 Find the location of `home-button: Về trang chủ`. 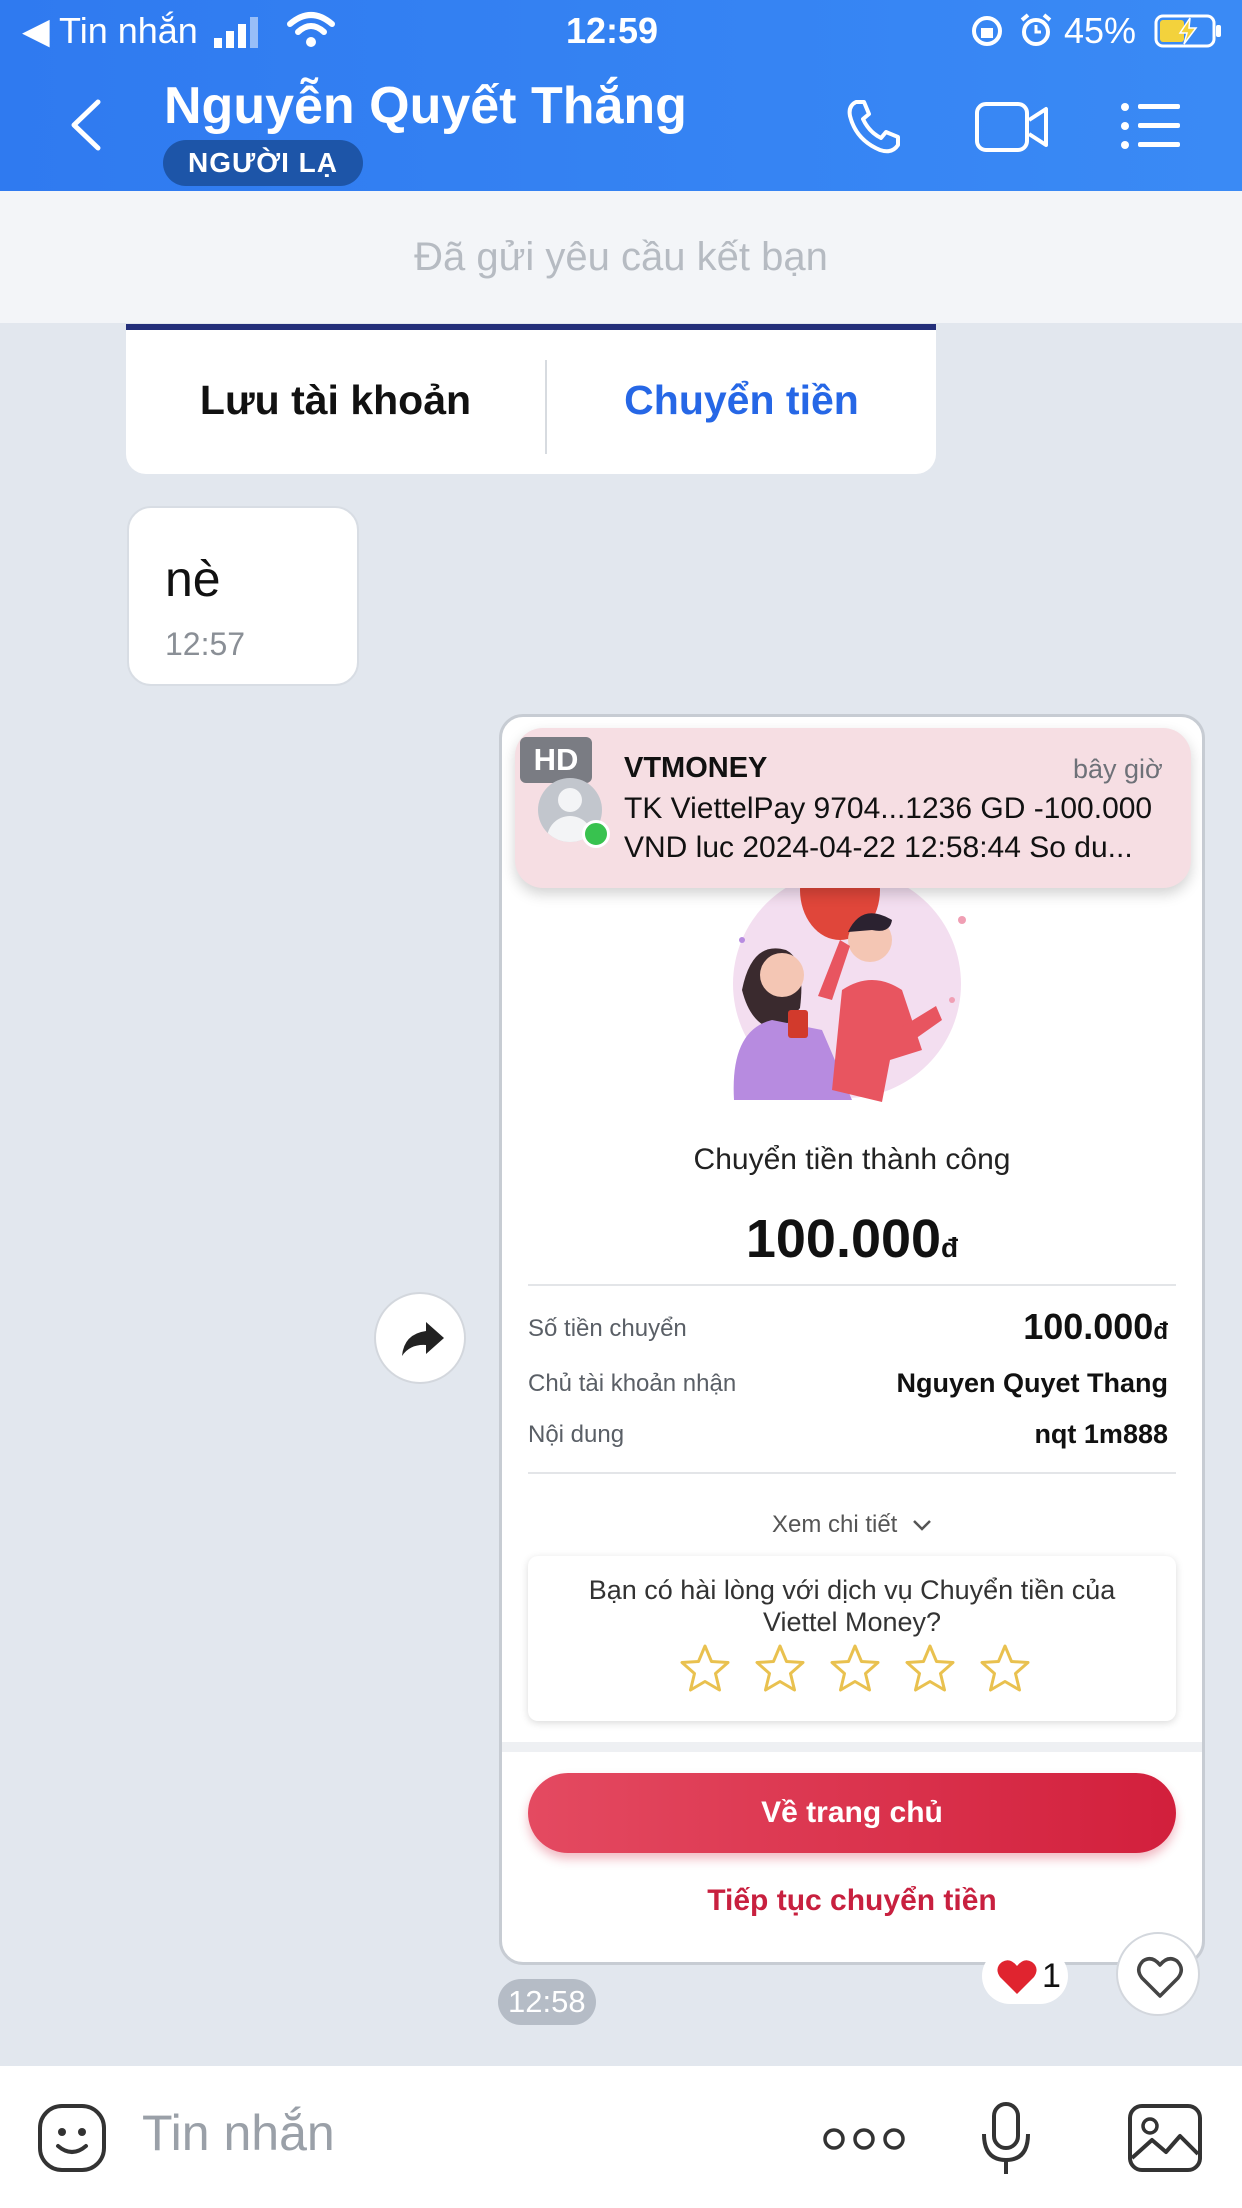

home-button: Về trang chủ is located at coordinates (852, 1813).